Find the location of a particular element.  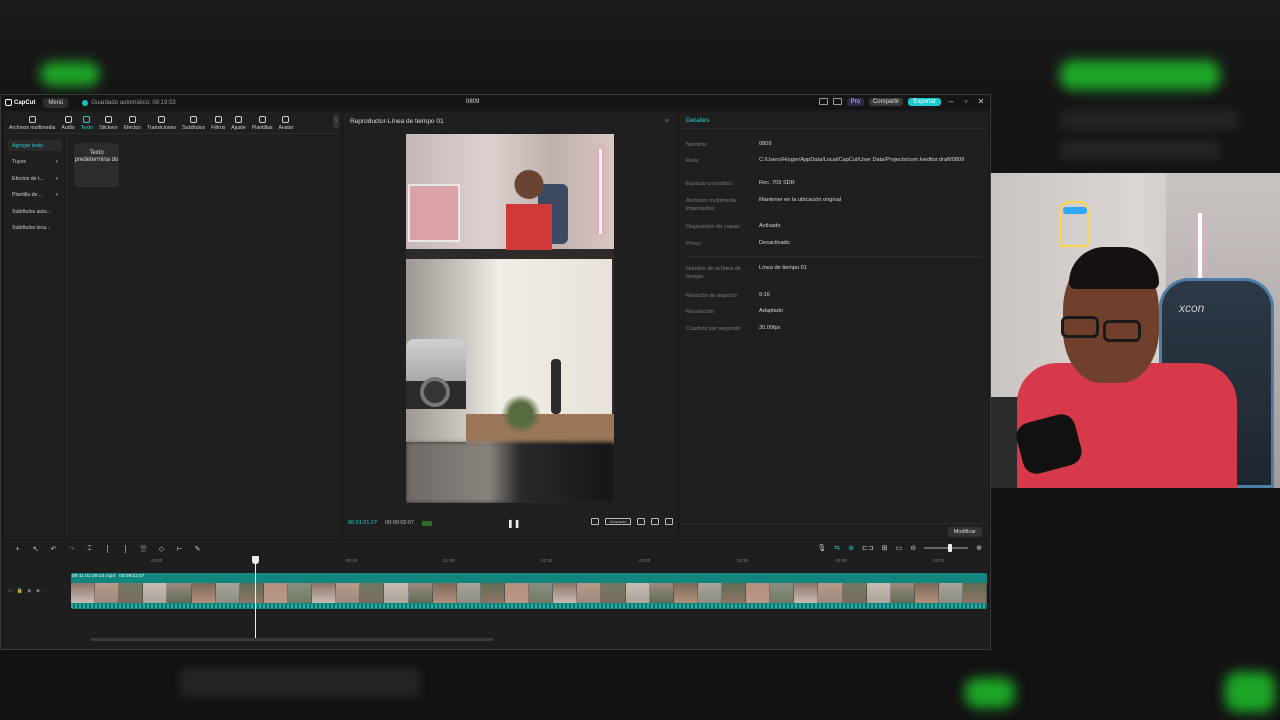

tool-ajuste: Ajuste is located at coordinates (238, 122).